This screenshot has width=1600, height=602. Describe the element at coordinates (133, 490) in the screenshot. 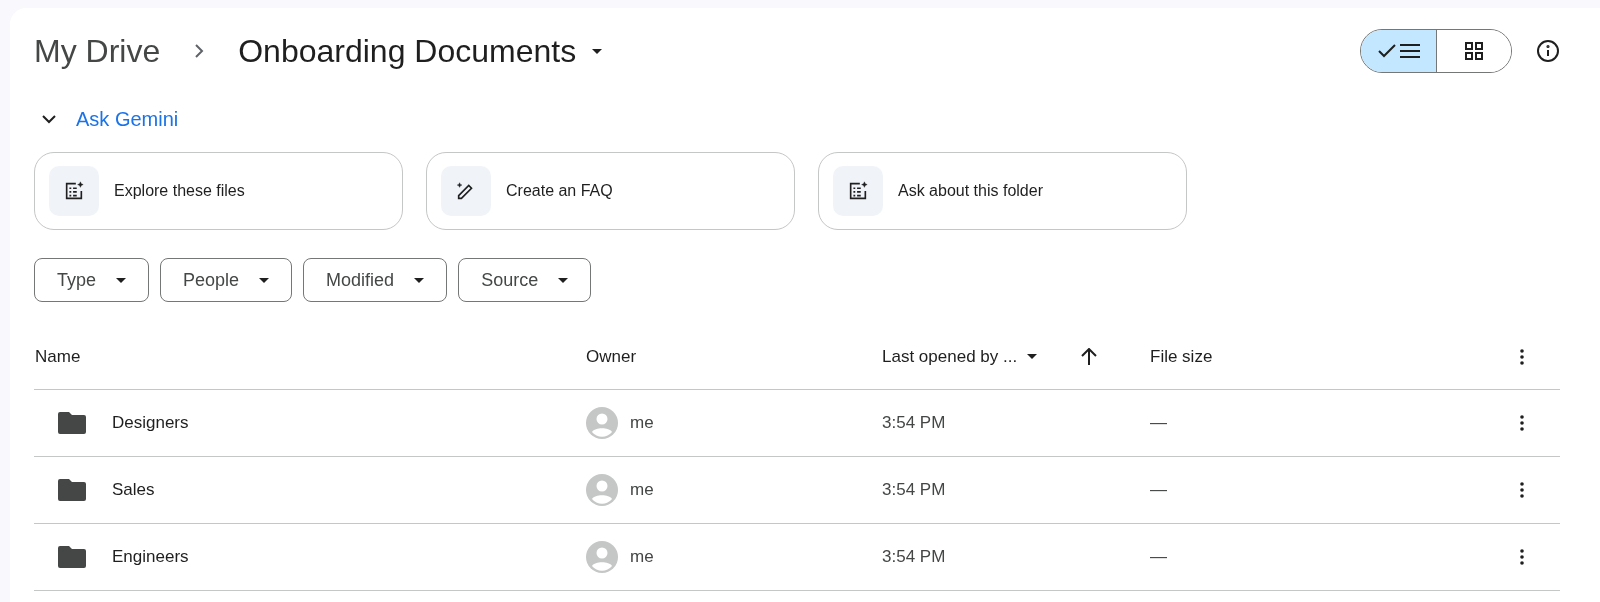

I see `file-name: Sales` at that location.